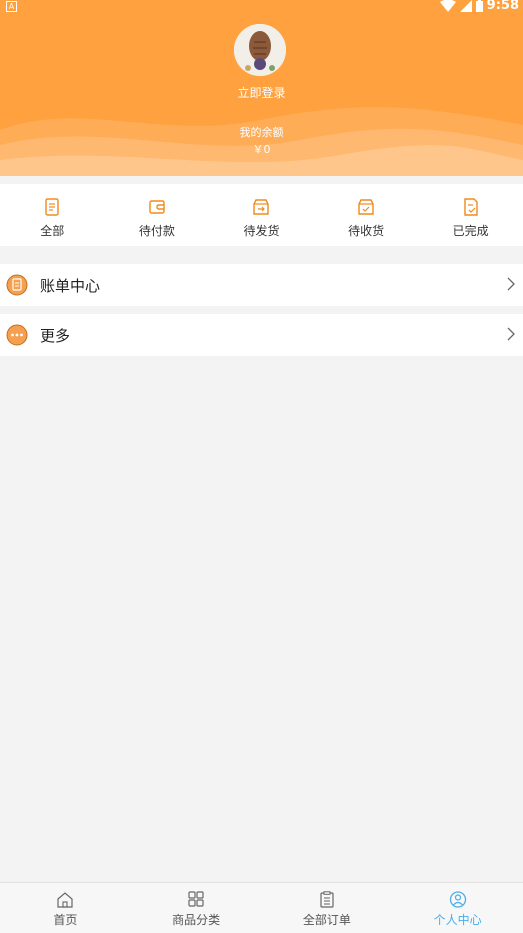 The image size is (523, 933). I want to click on order-pending-receipt-label: 待收货, so click(366, 231).